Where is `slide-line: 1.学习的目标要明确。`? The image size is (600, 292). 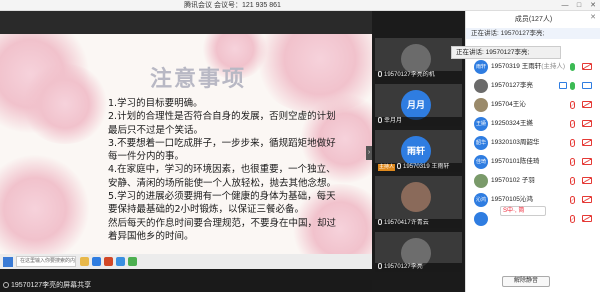
slide-line: 1.学习的目标要明确。 is located at coordinates (155, 103).